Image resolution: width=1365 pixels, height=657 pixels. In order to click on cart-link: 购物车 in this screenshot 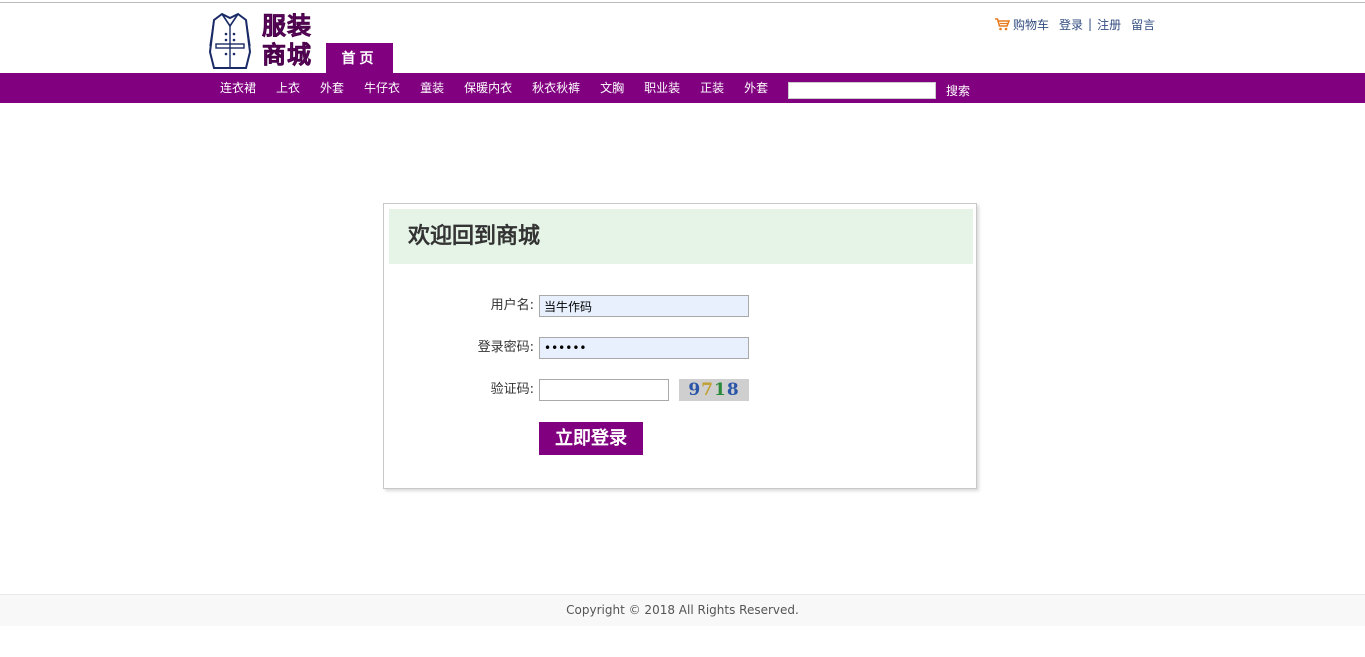, I will do `click(1031, 24)`.